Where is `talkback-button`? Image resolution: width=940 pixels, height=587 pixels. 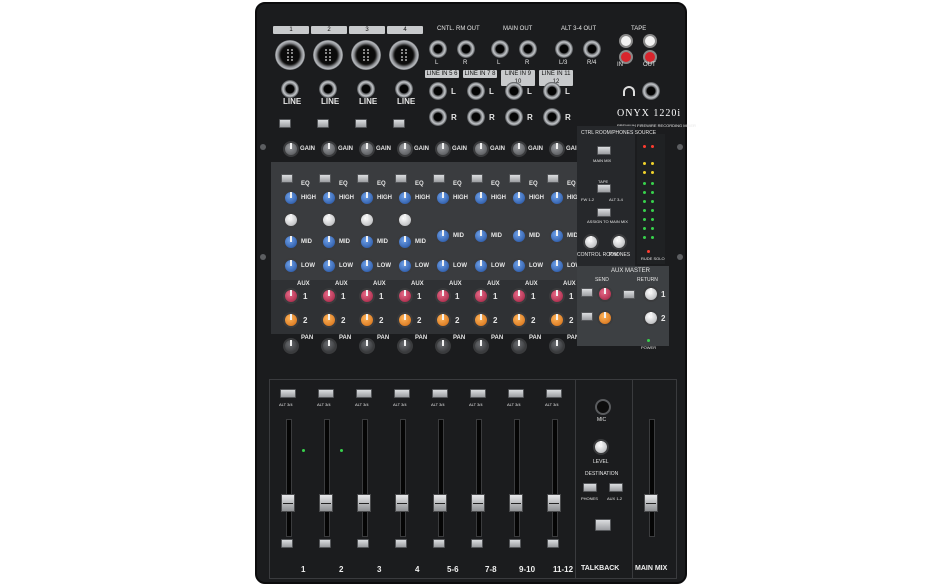 talkback-button is located at coordinates (603, 525).